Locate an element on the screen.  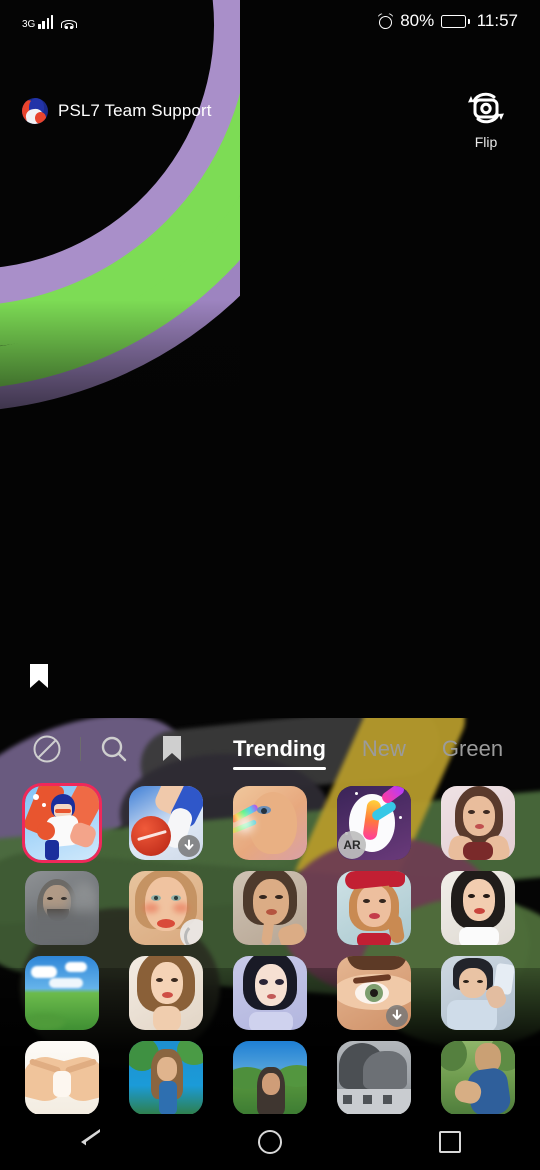
cricket-batsman-effect is located at coordinates (62, 822).